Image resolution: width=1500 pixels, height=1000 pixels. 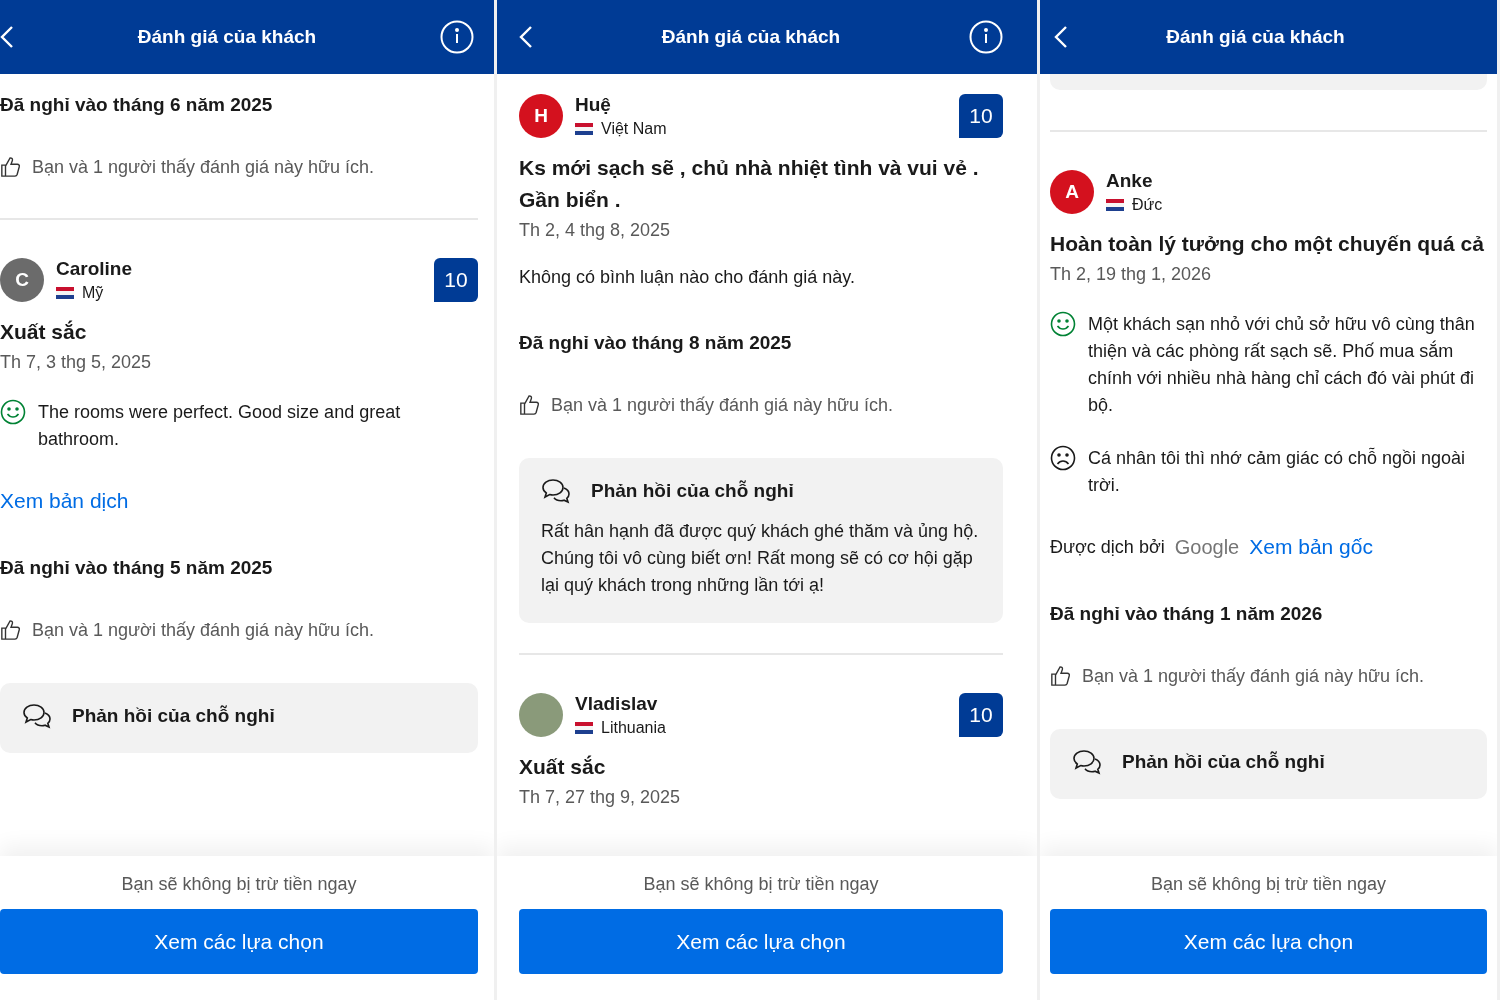 I want to click on stay-date: Đã nghỉ vào tháng 5 năm 2025, so click(x=137, y=568).